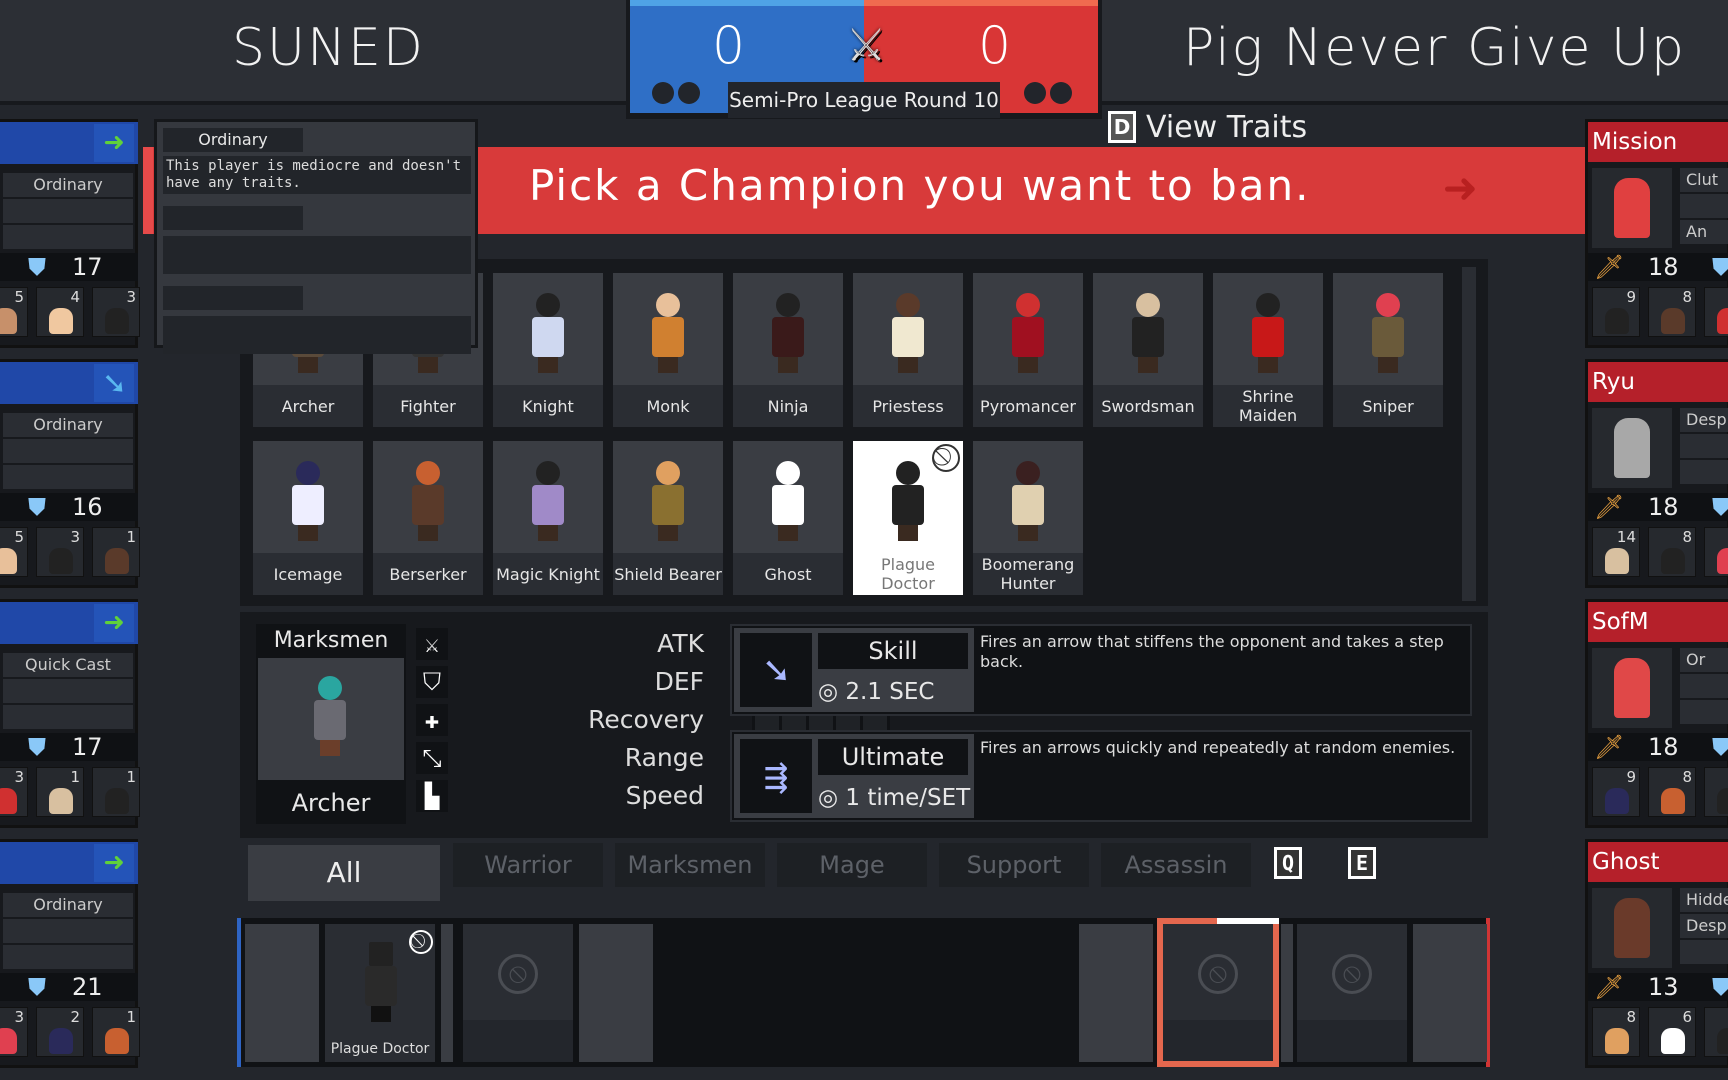 The image size is (1728, 1080). I want to click on player-name: Ryu, so click(1658, 382).